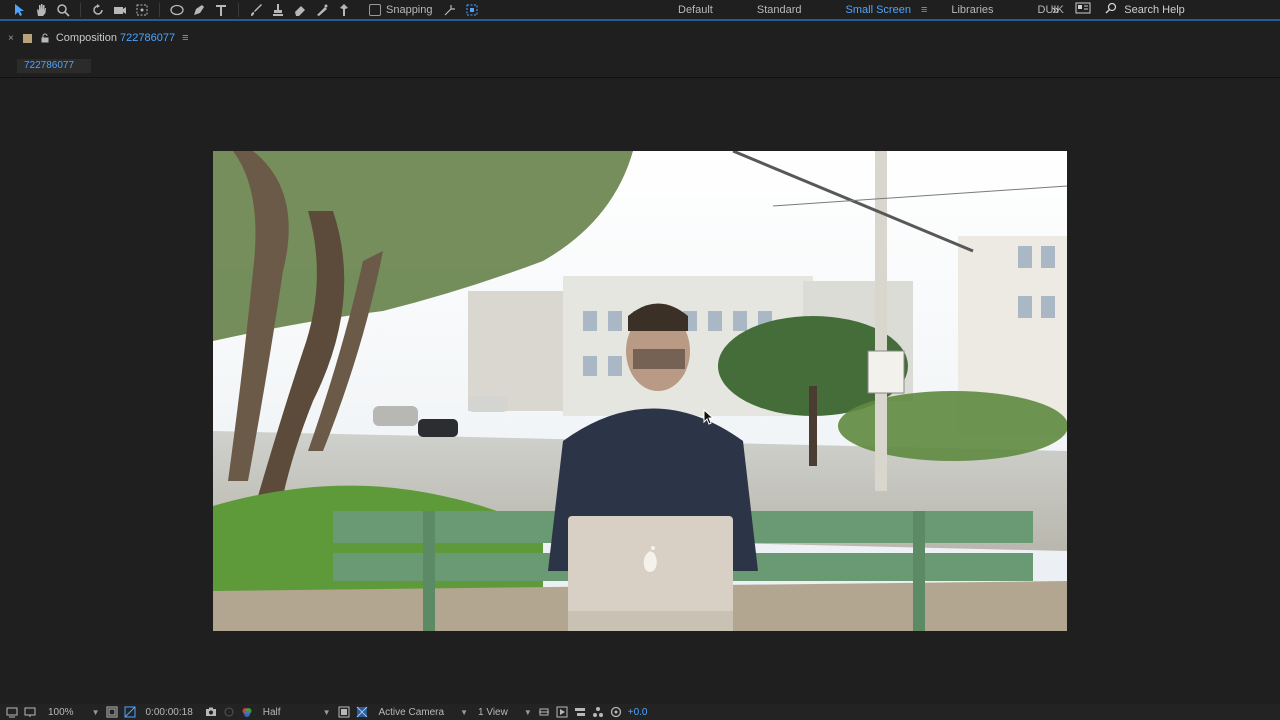 The image size is (1280, 720). I want to click on eraser-tool-icon, so click(300, 10).